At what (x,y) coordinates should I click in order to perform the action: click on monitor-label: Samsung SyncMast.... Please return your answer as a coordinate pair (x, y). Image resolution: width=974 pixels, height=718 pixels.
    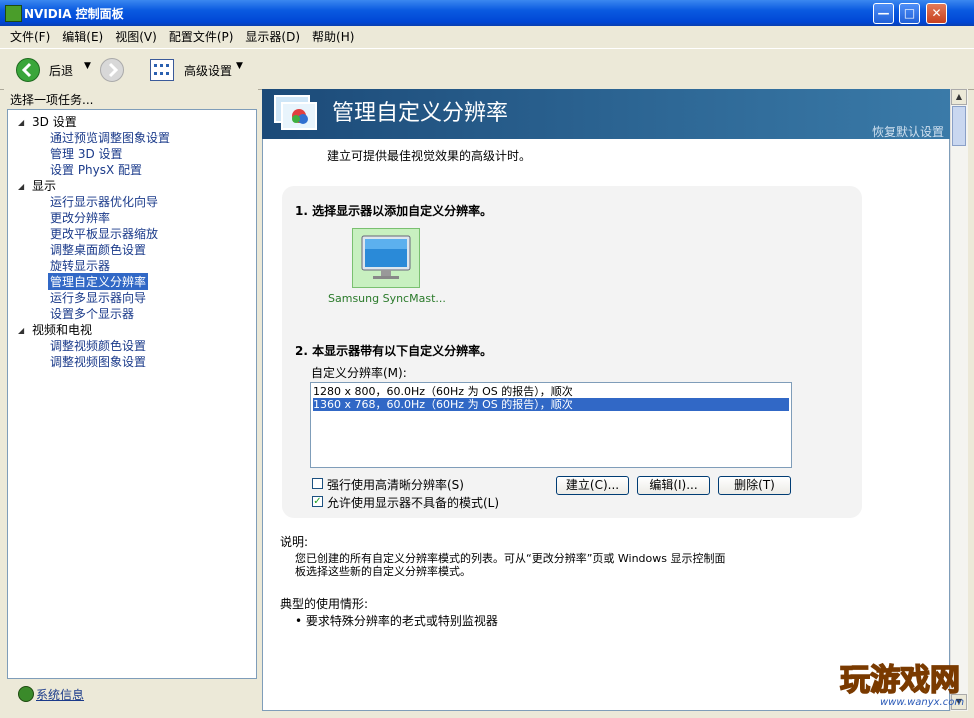
    Looking at the image, I should click on (387, 298).